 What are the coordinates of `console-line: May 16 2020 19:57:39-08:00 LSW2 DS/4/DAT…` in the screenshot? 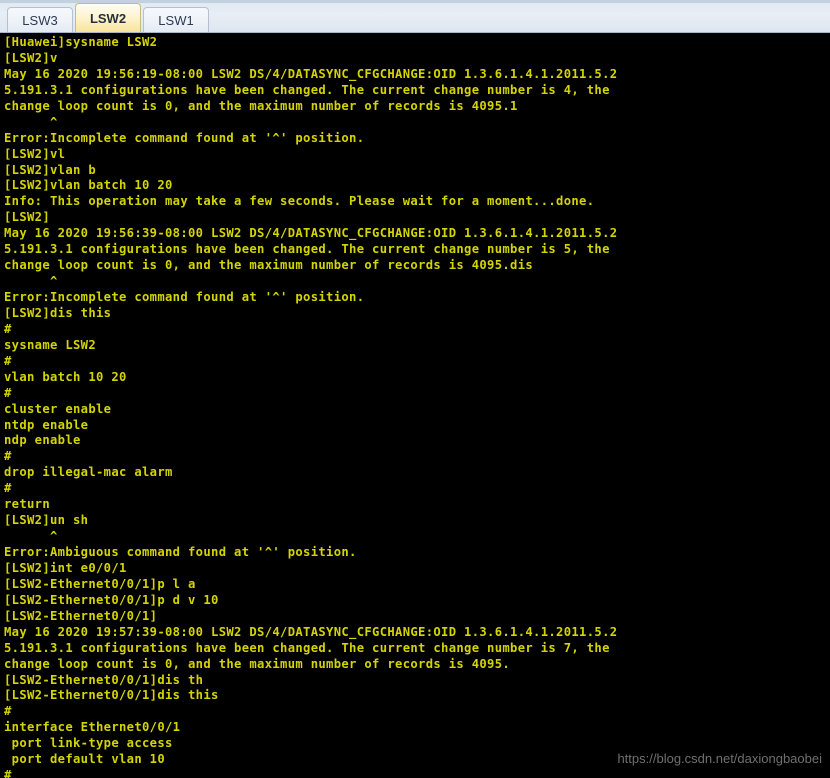 It's located at (311, 631).